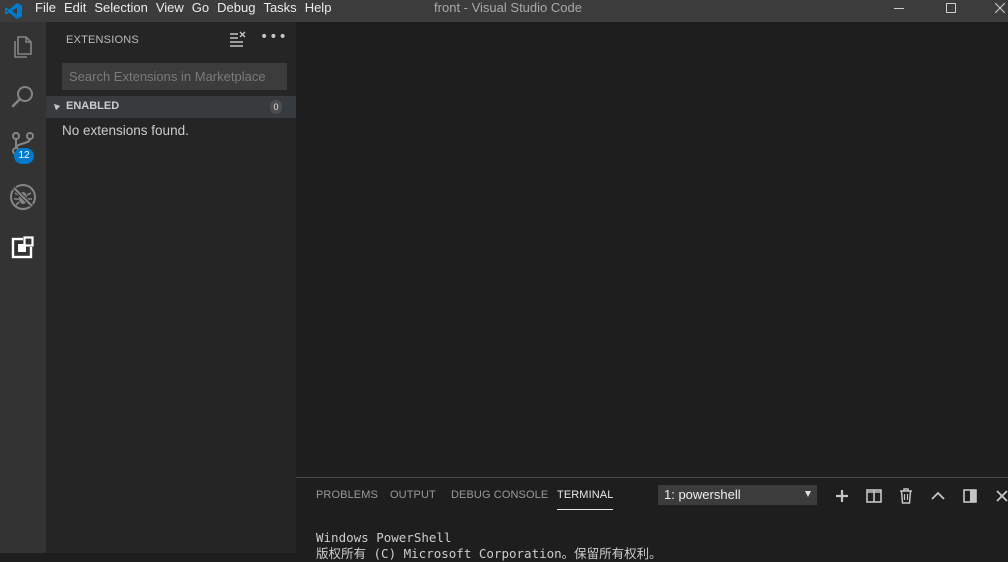 The image size is (1008, 562). I want to click on activity-search, so click(23, 97).